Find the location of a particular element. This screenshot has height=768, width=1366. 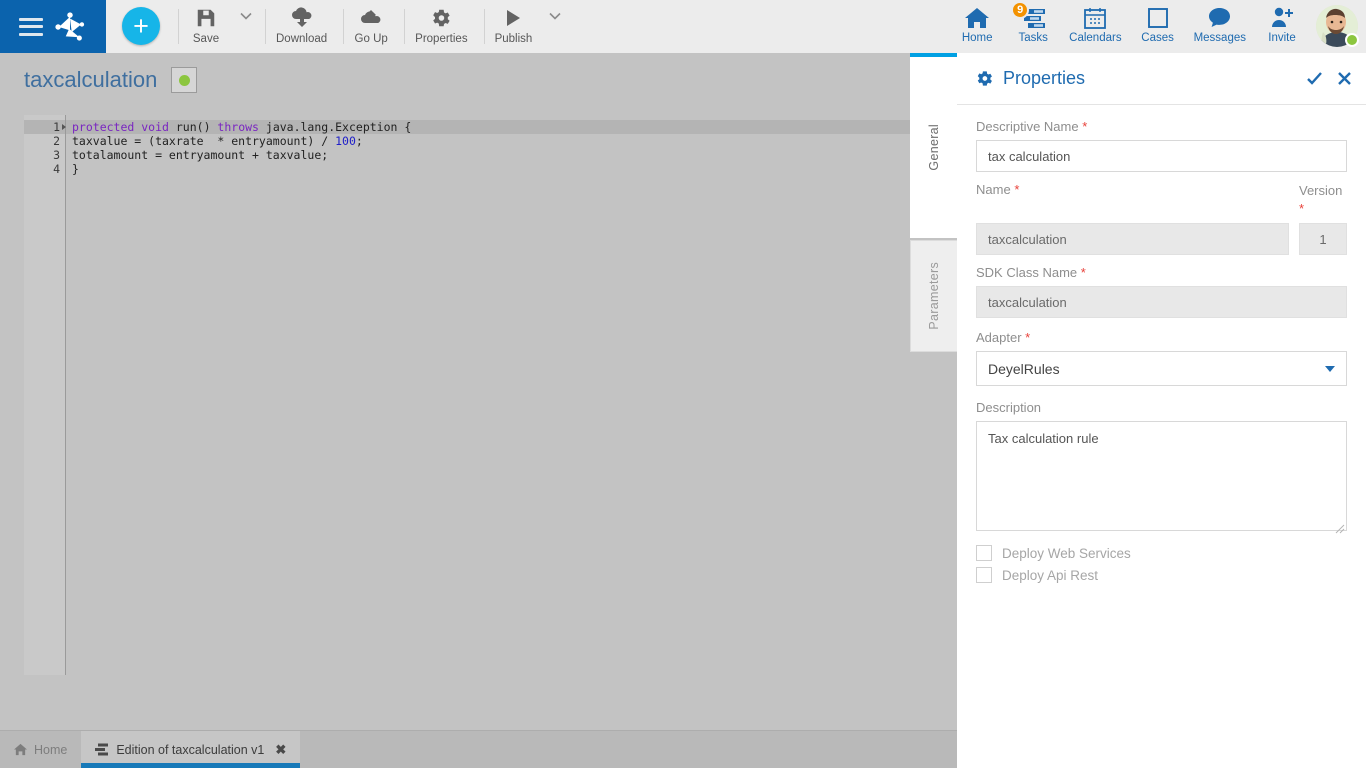

save-label: Save is located at coordinates (206, 39).